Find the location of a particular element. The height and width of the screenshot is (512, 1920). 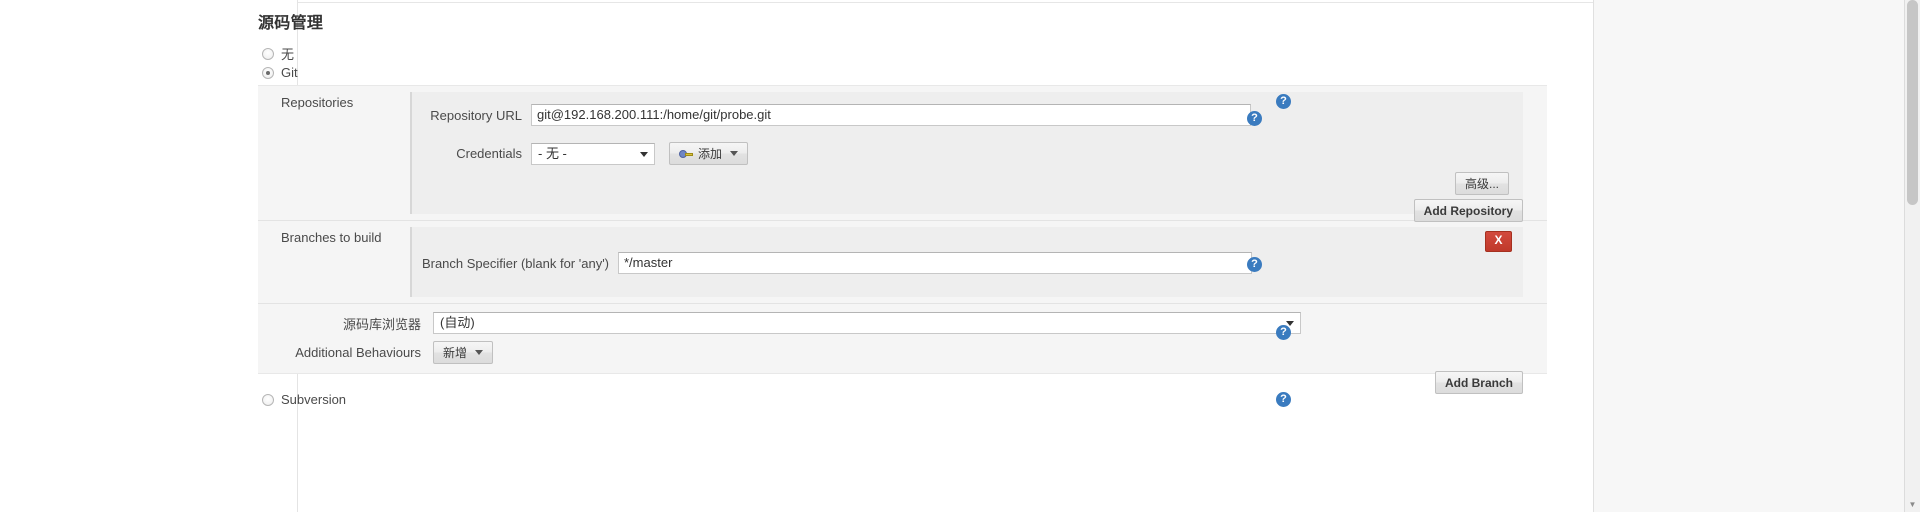

additional-behaviours-label: Additional Behaviours is located at coordinates (358, 352).